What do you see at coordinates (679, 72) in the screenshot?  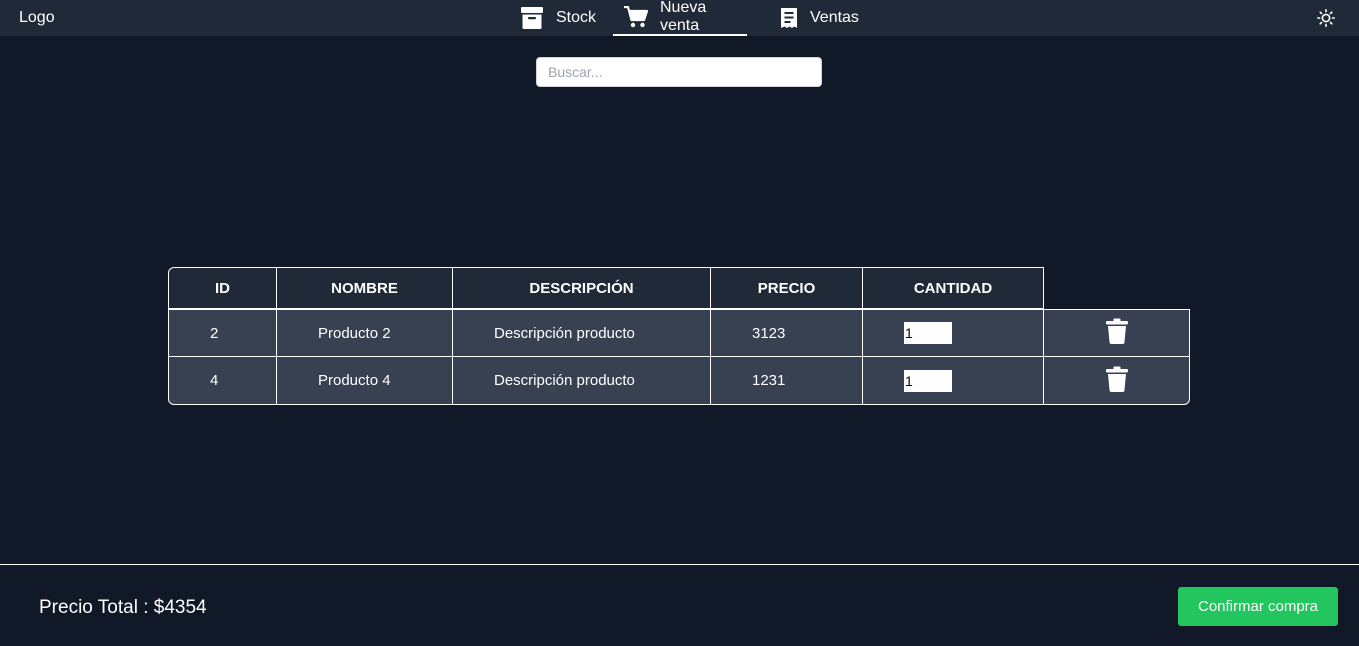 I see `search-input` at bounding box center [679, 72].